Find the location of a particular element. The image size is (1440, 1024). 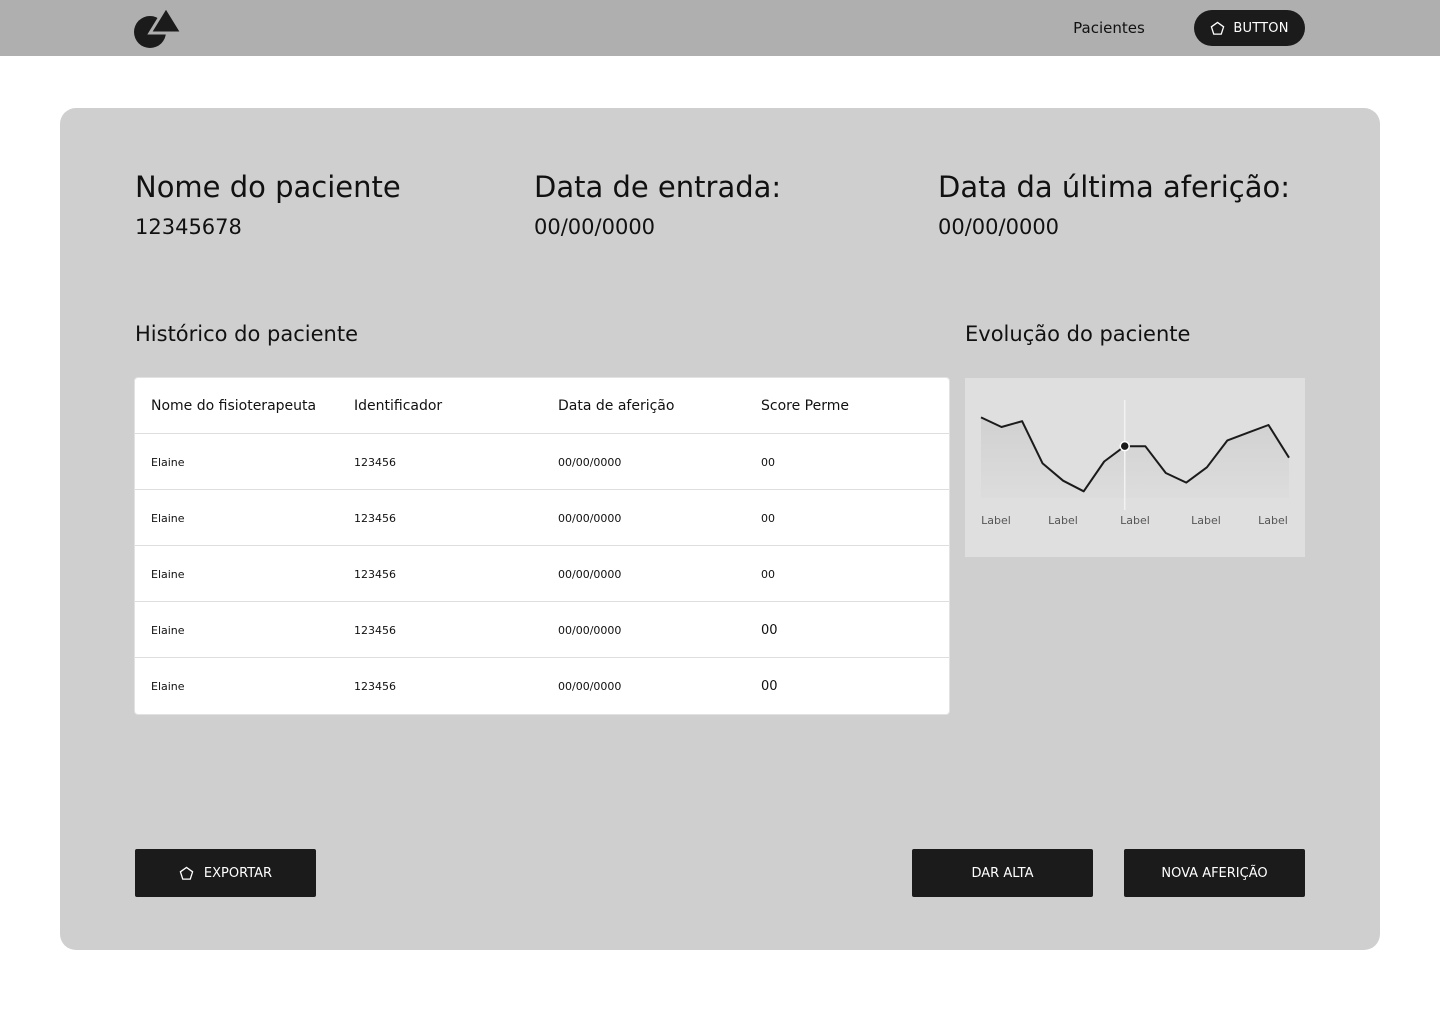

evolution-chart: Label Label Label Label Label is located at coordinates (1135, 467).